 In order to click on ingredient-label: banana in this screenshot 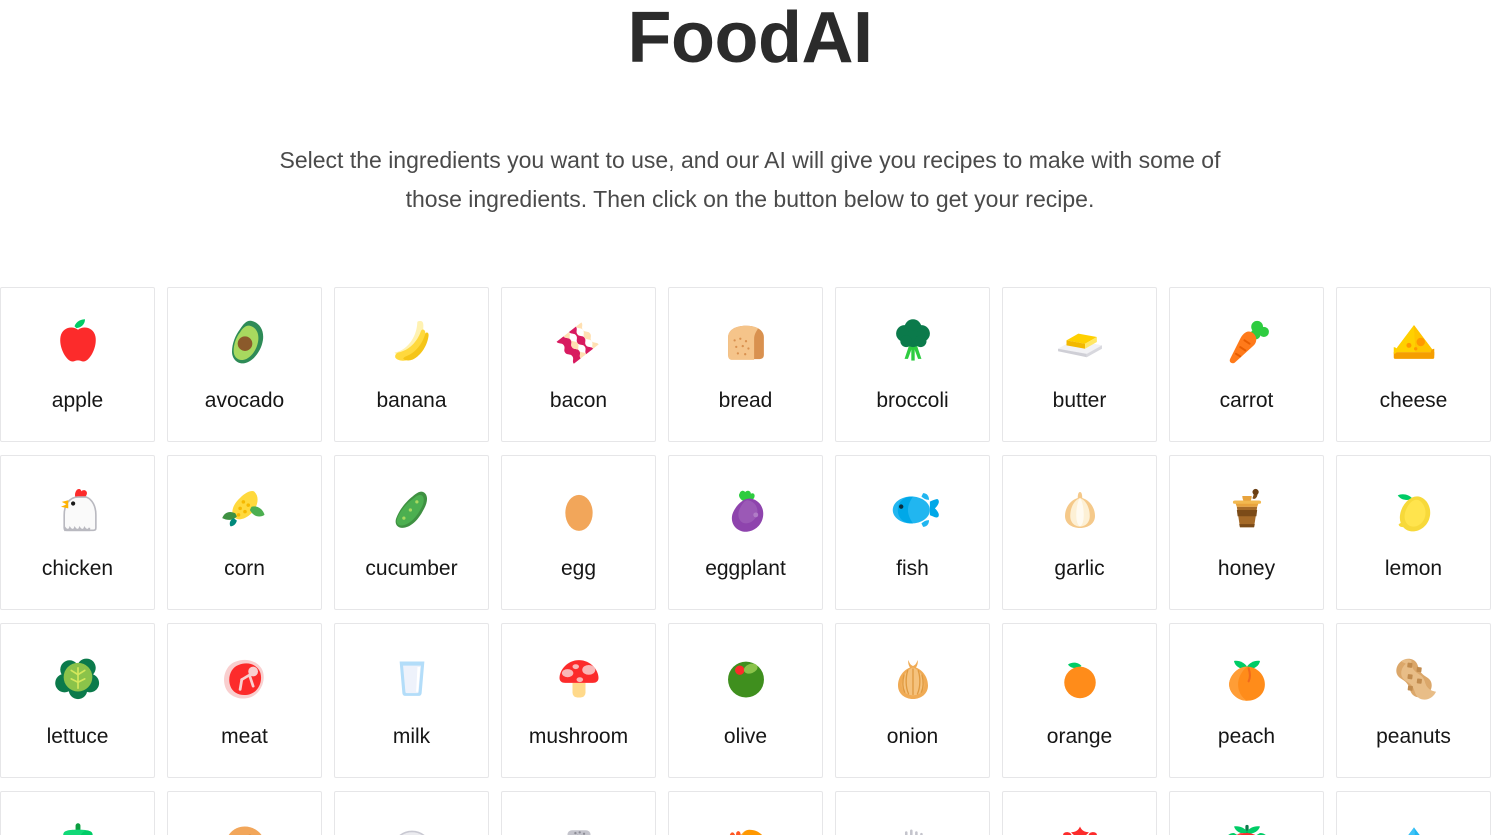, I will do `click(411, 400)`.